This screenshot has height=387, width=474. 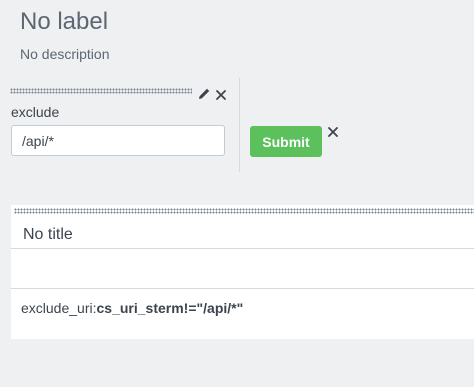 What do you see at coordinates (204, 93) in the screenshot?
I see `pencil-icon` at bounding box center [204, 93].